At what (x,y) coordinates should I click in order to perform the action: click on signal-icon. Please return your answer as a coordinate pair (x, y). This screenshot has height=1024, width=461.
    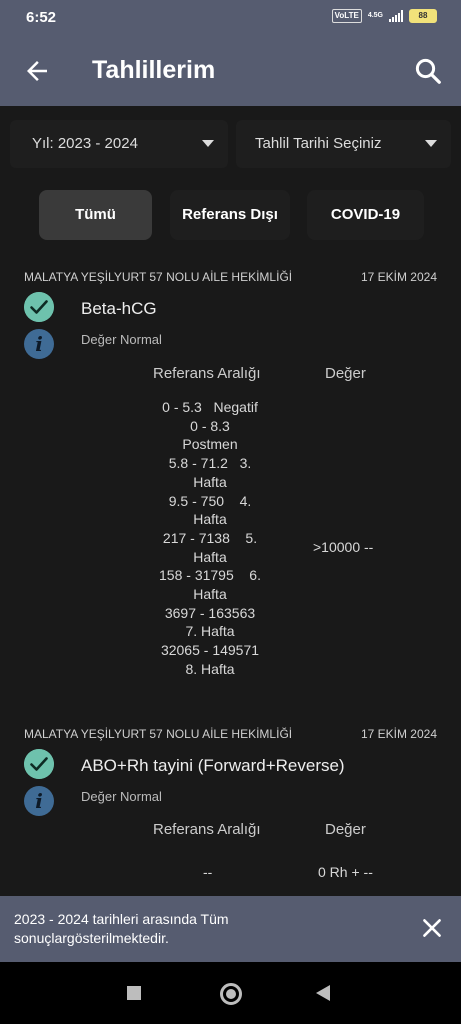
    Looking at the image, I should click on (396, 16).